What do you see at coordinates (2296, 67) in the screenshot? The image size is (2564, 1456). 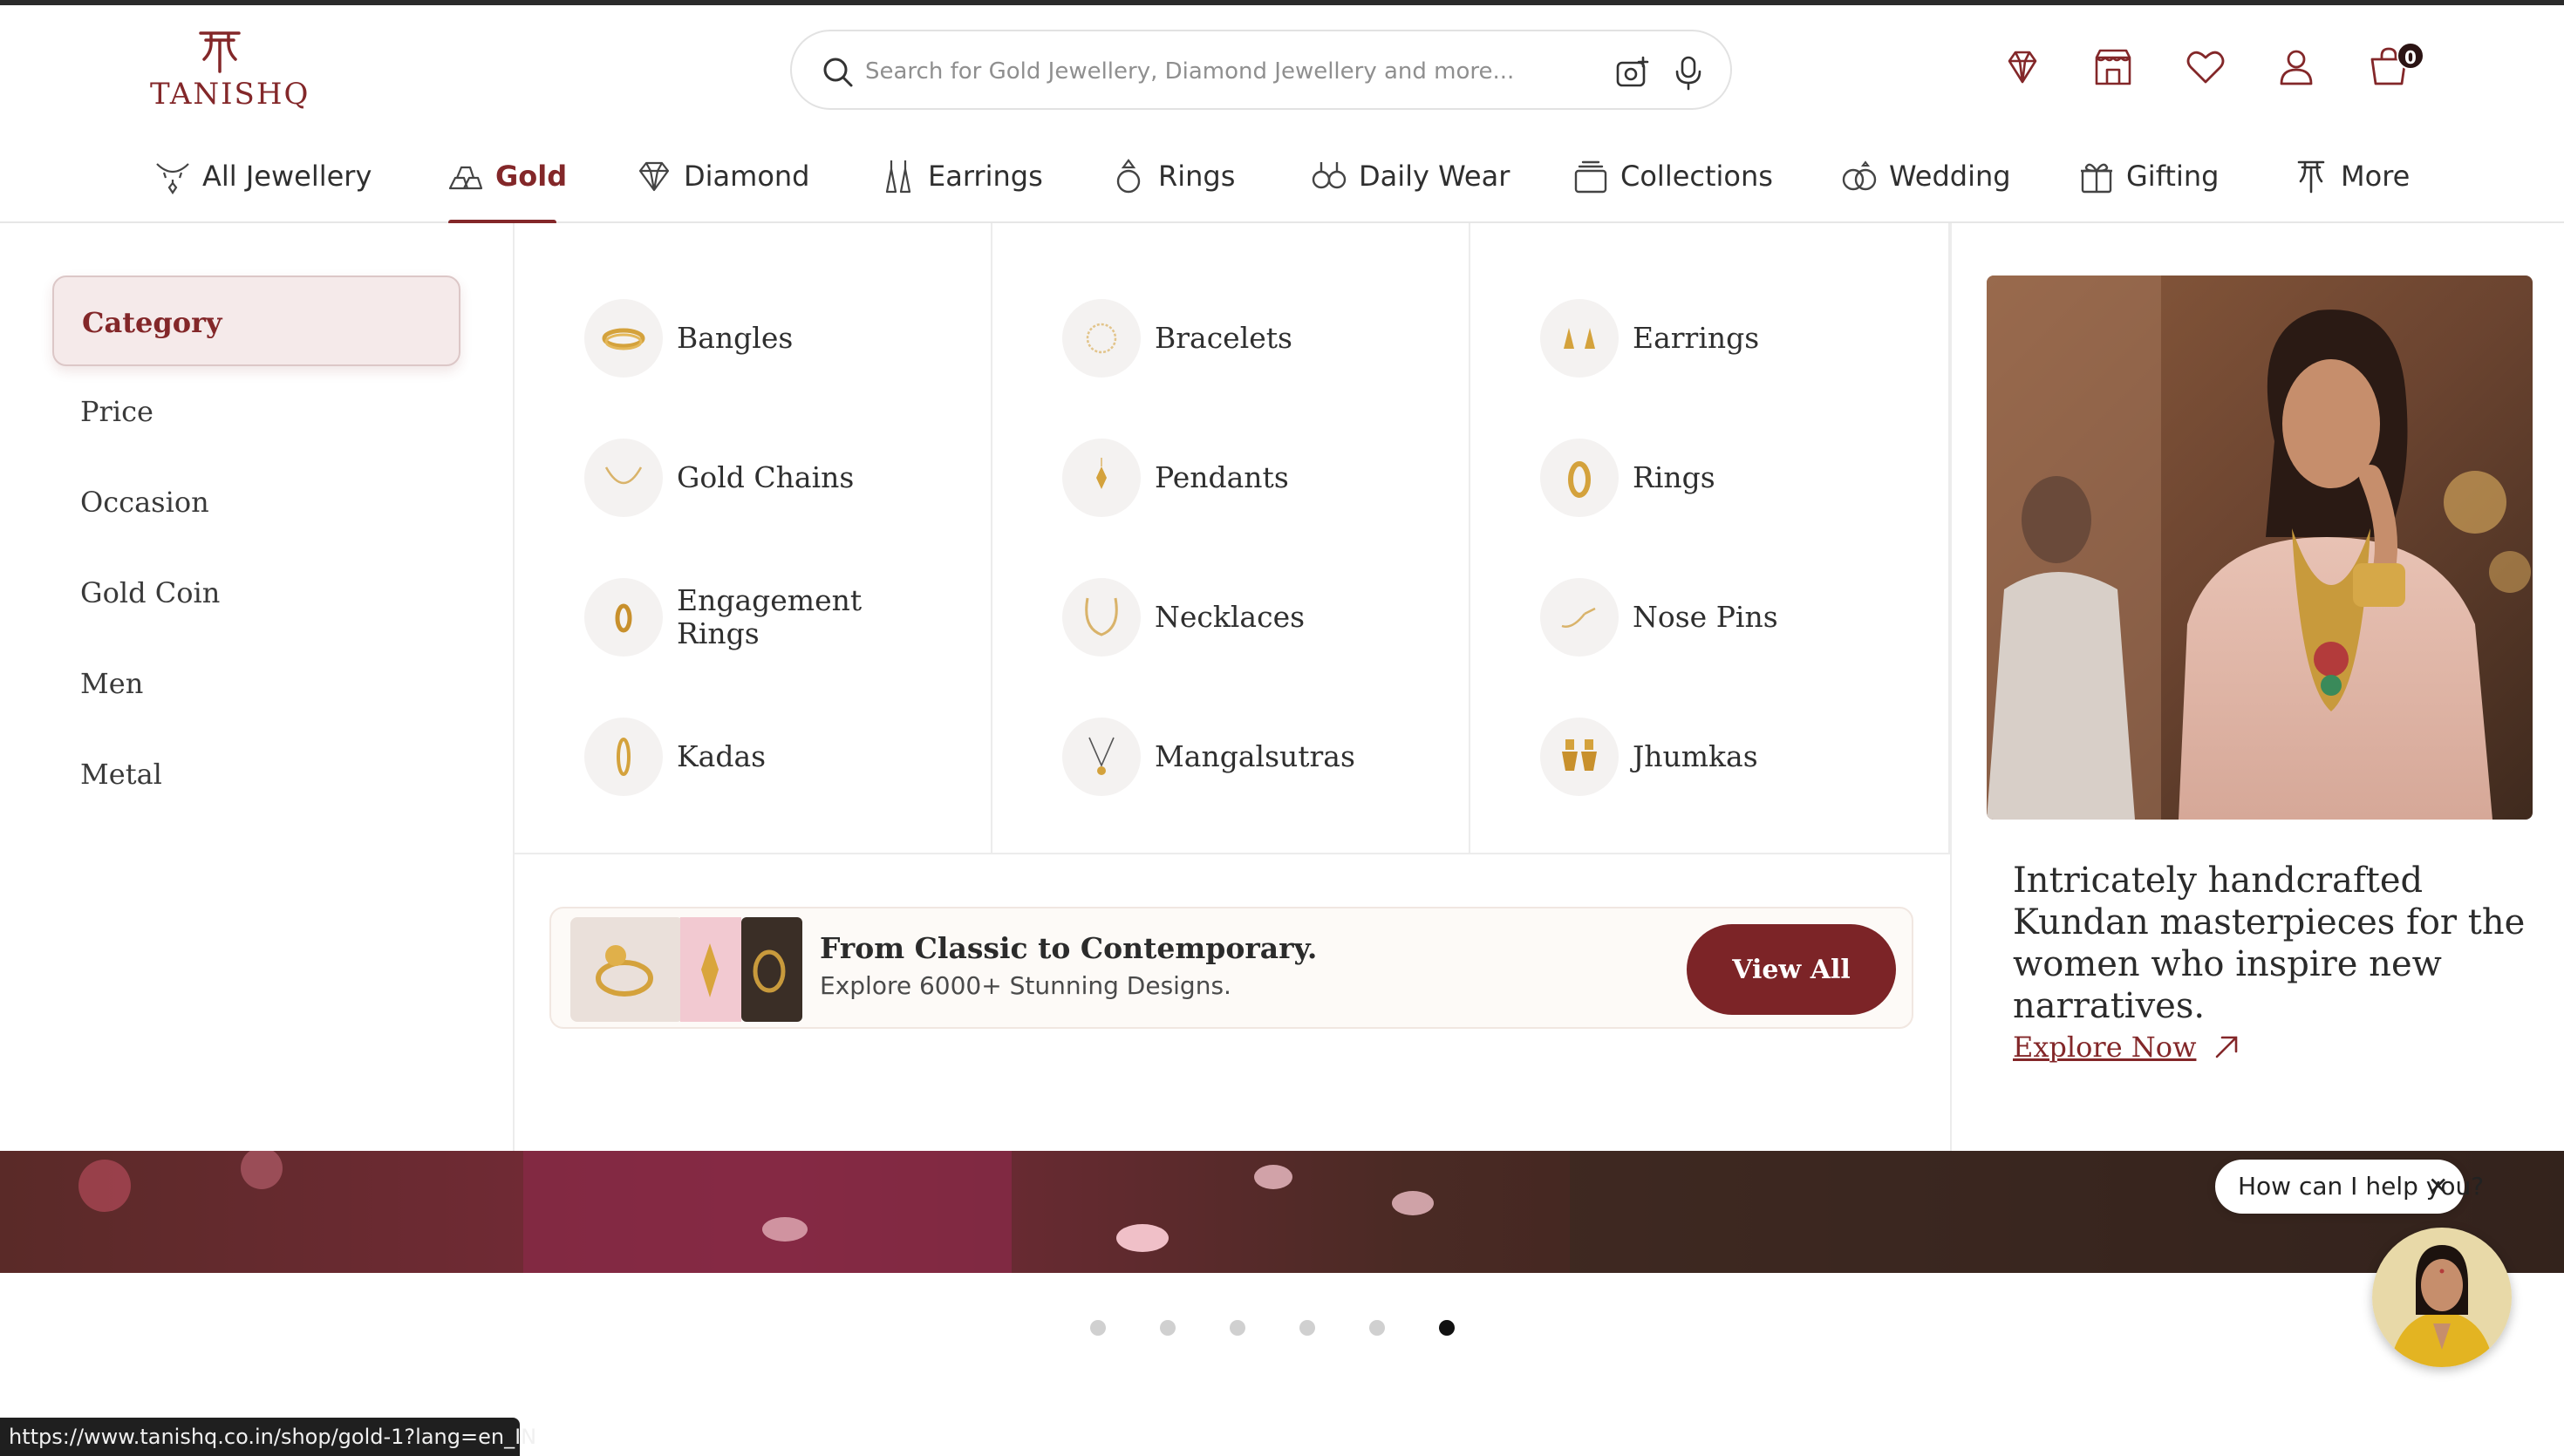 I see `user-icon` at bounding box center [2296, 67].